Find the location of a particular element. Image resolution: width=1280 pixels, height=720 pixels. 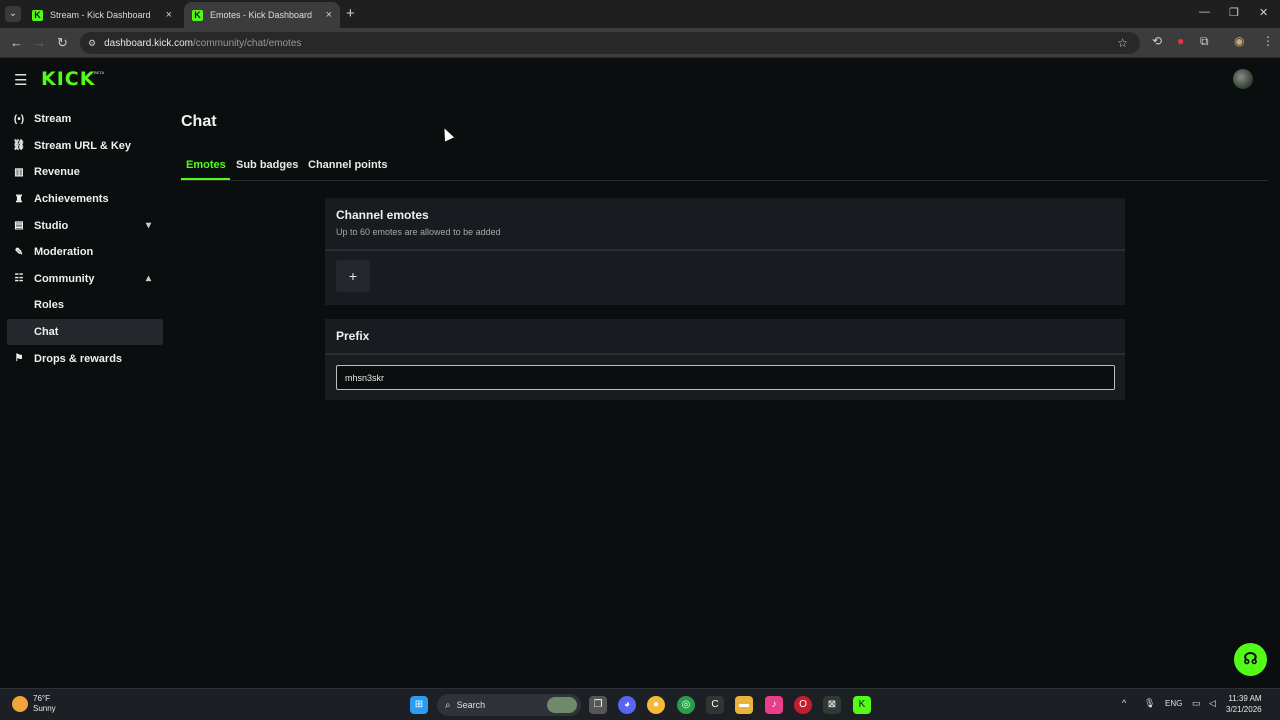

sidebar-item-community: ☷ Community ▴ is located at coordinates (85, 279).